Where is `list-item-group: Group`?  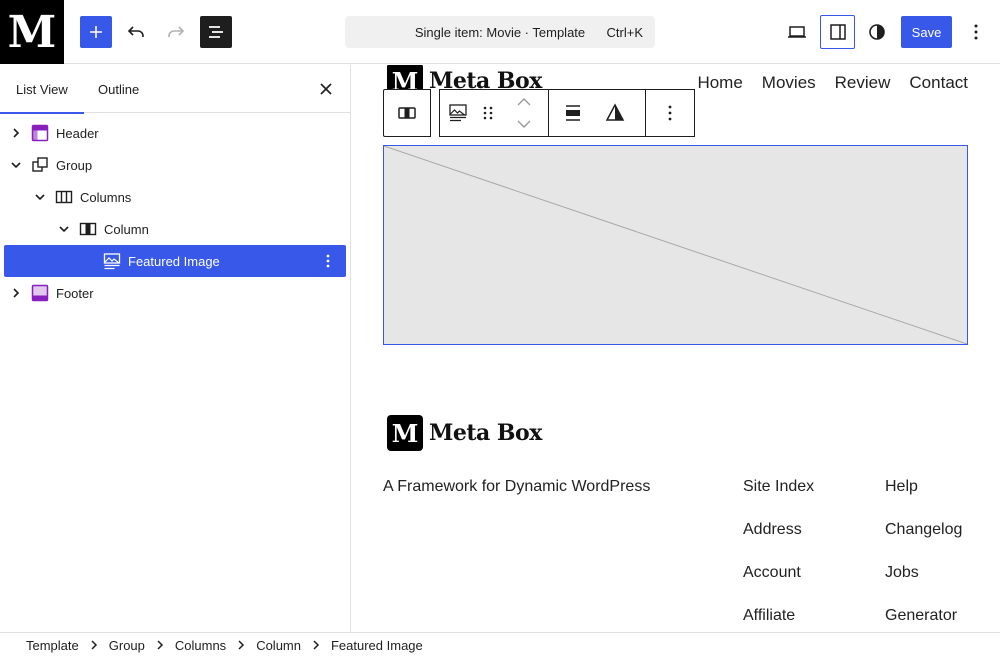
list-item-group: Group is located at coordinates (175, 165).